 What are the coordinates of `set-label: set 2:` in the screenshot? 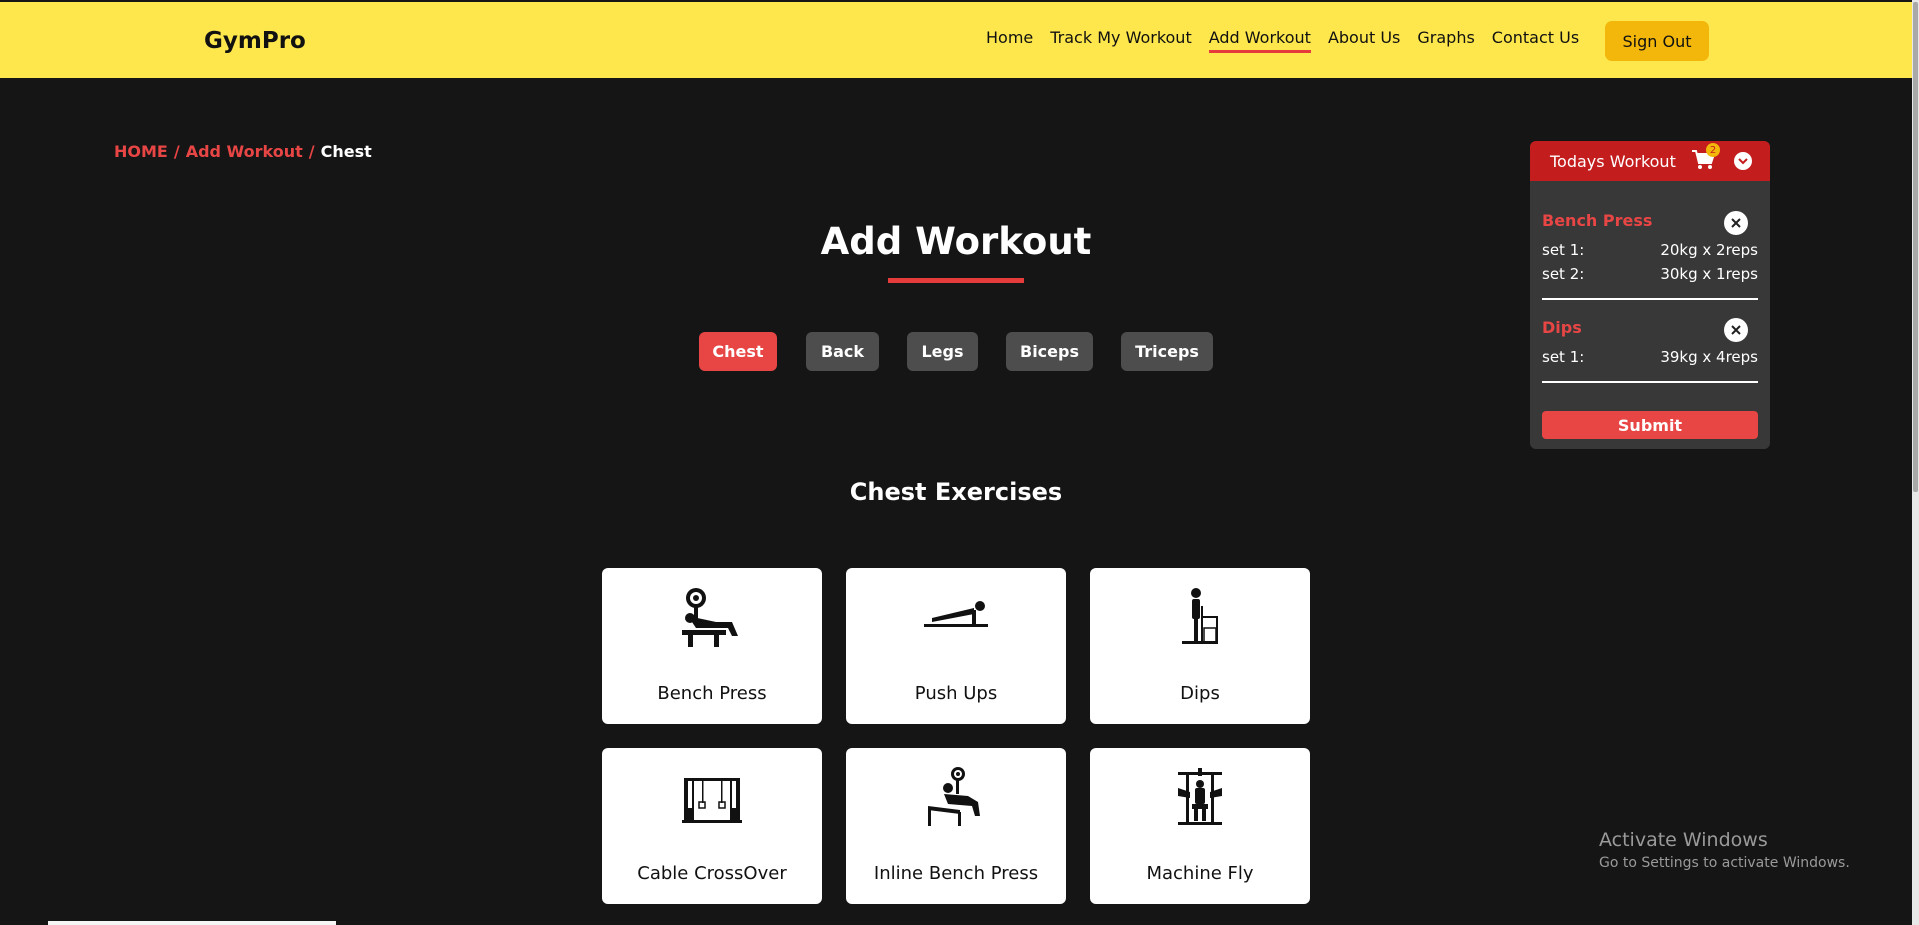 It's located at (1563, 274).